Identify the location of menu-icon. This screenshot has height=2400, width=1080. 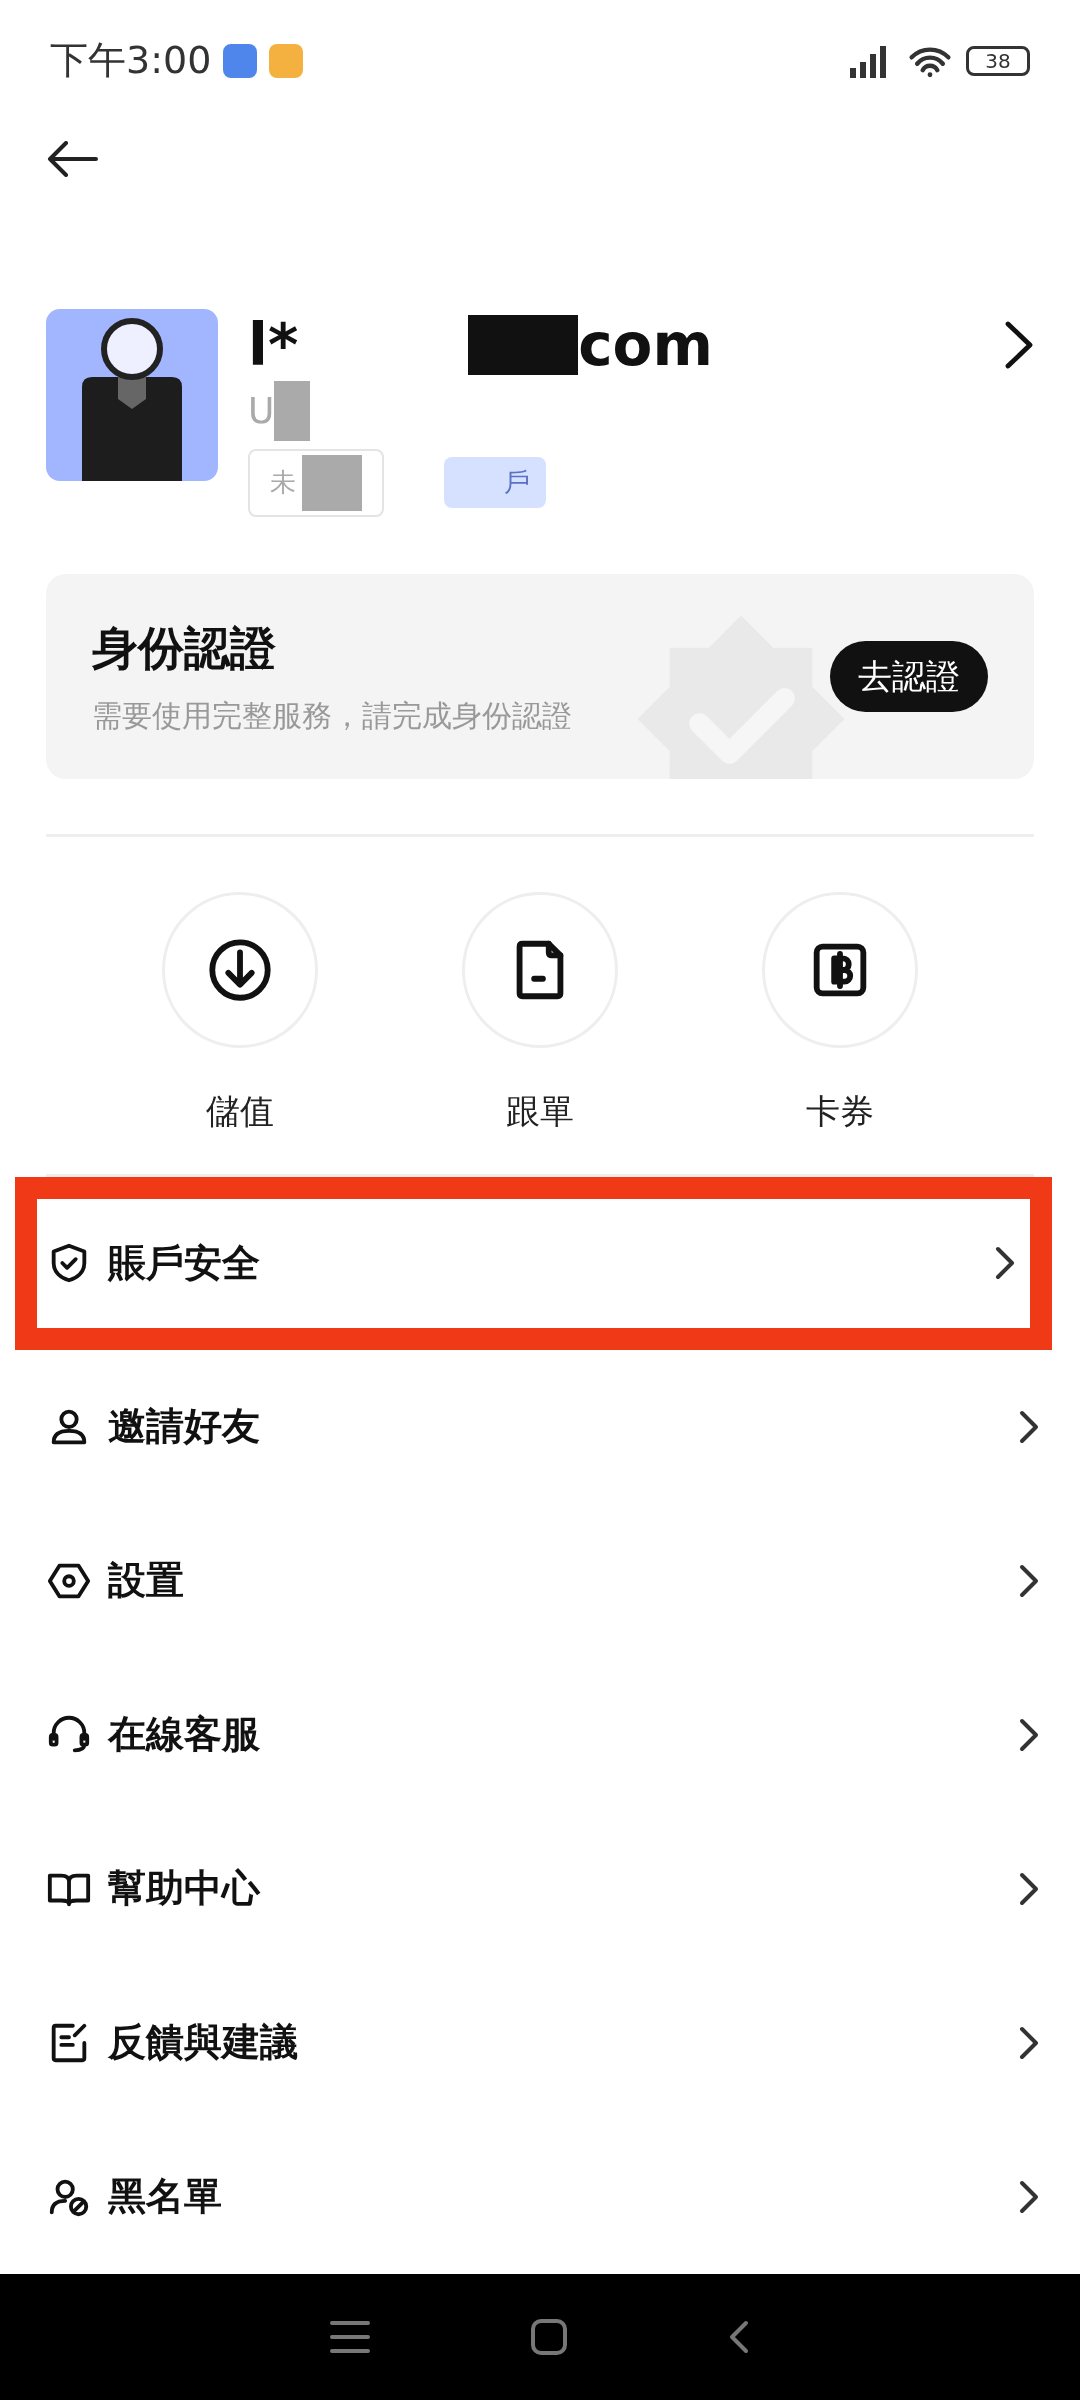
(350, 2336).